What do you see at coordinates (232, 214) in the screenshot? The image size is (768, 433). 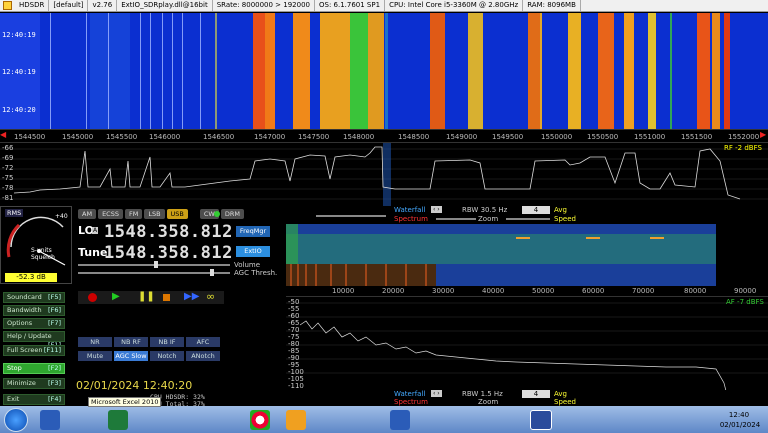 I see `mode-drm-button: DRM` at bounding box center [232, 214].